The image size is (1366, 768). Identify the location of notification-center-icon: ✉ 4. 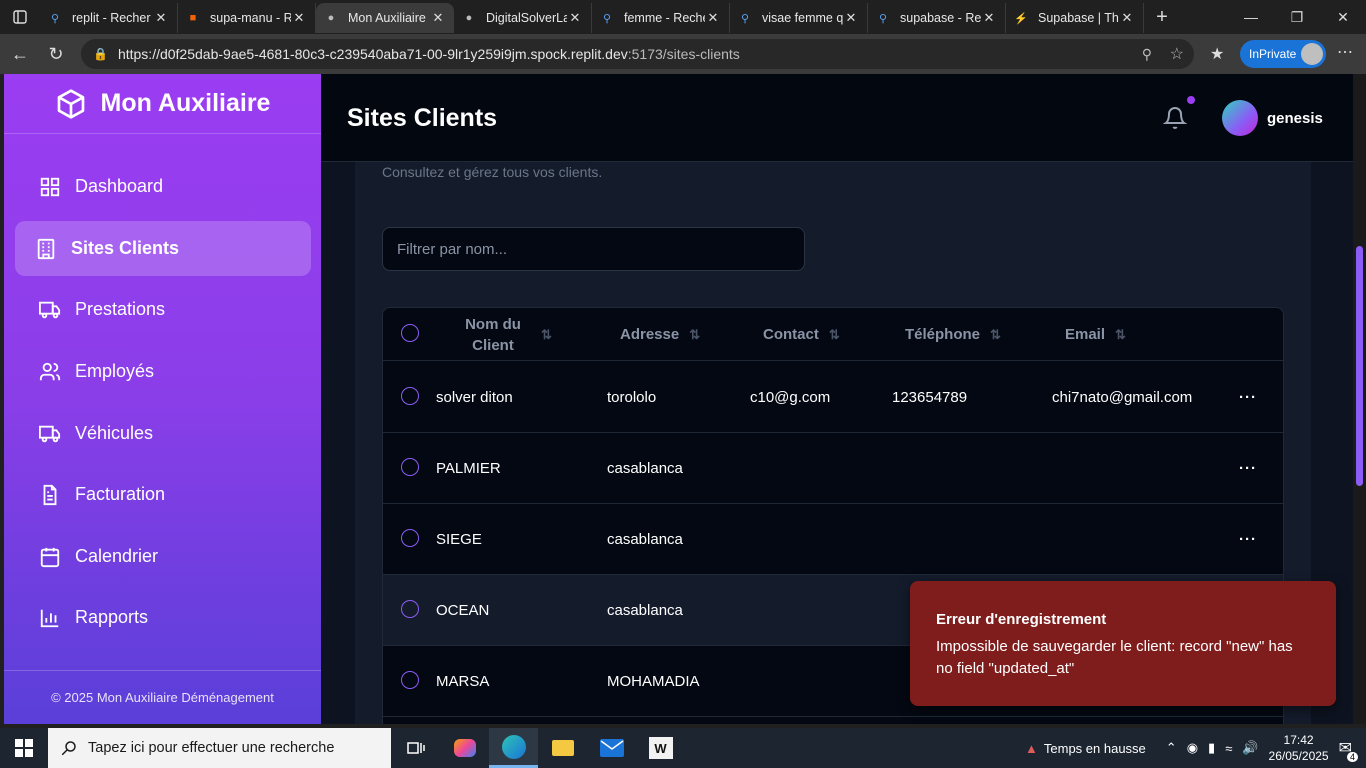
(1348, 750).